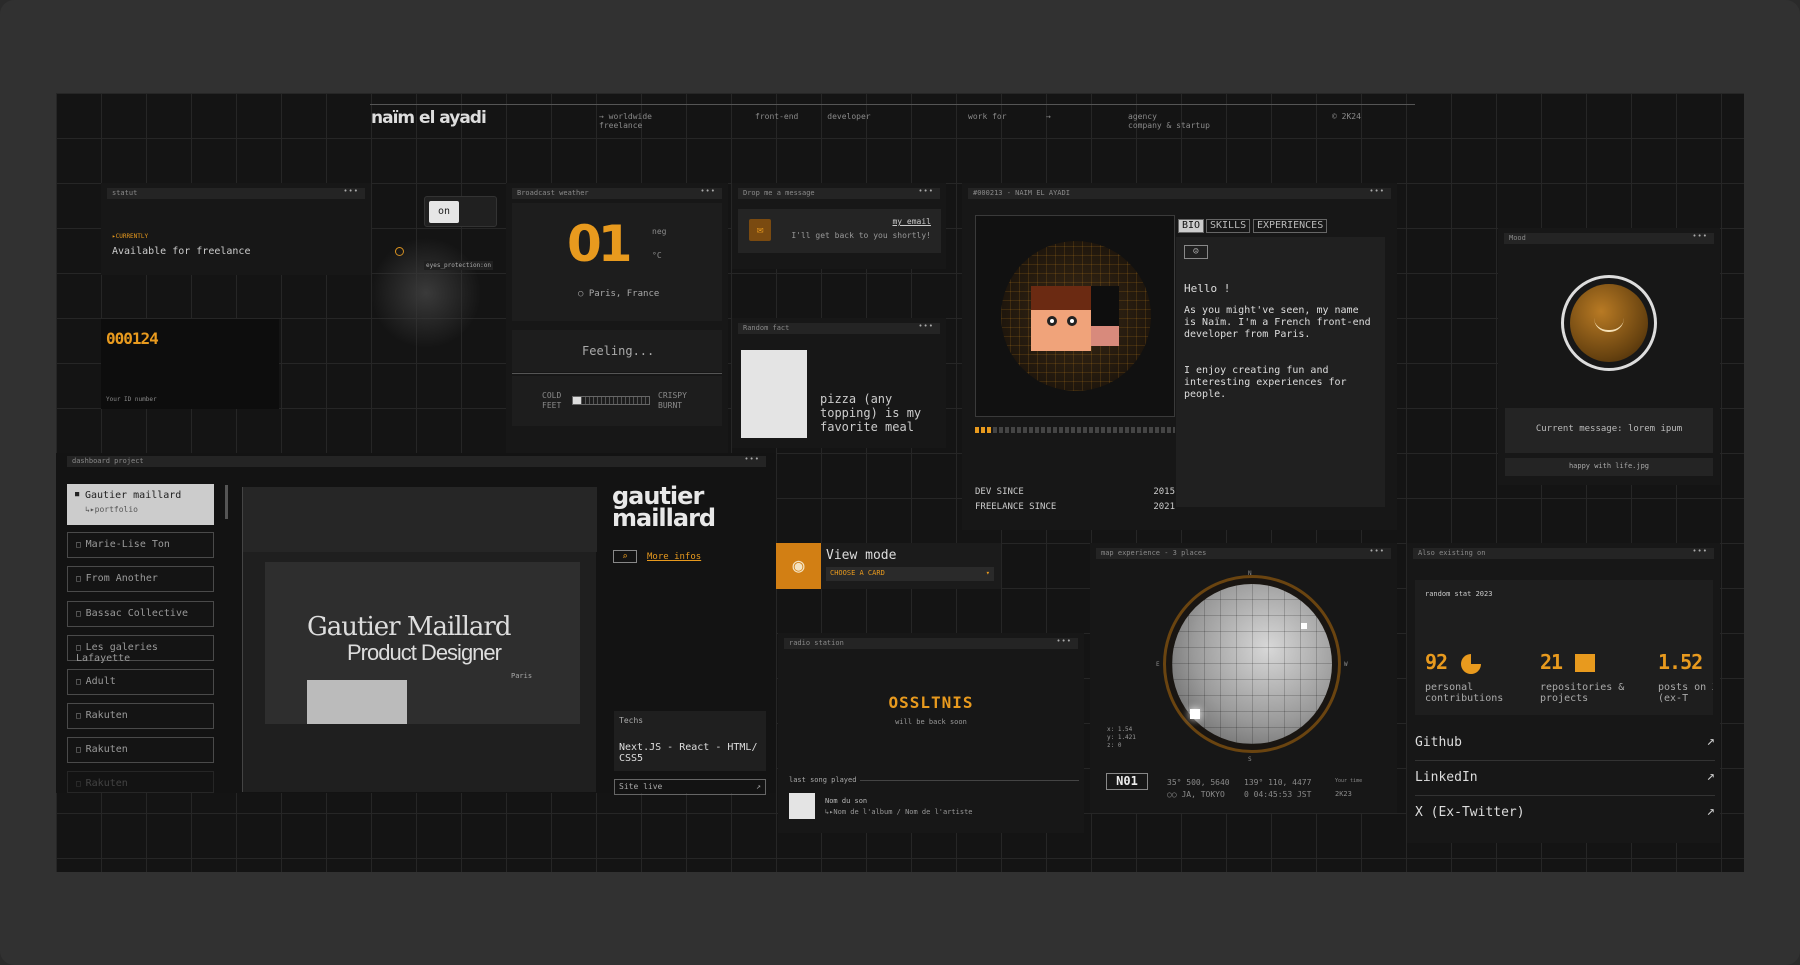 This screenshot has width=1800, height=965. Describe the element at coordinates (1121, 737) in the screenshot. I see `map-xyz: x: 1.54 y: 1.421 z: 0` at that location.